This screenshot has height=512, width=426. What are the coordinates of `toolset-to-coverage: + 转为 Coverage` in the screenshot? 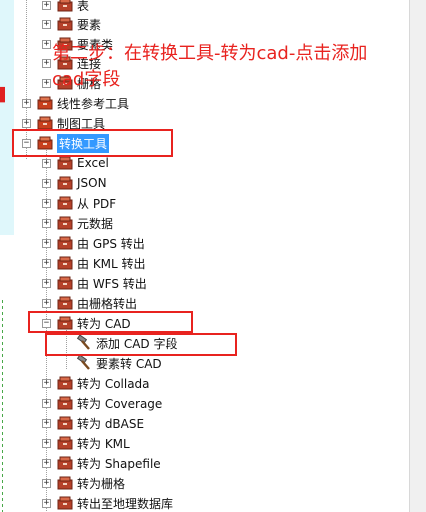 It's located at (102, 403).